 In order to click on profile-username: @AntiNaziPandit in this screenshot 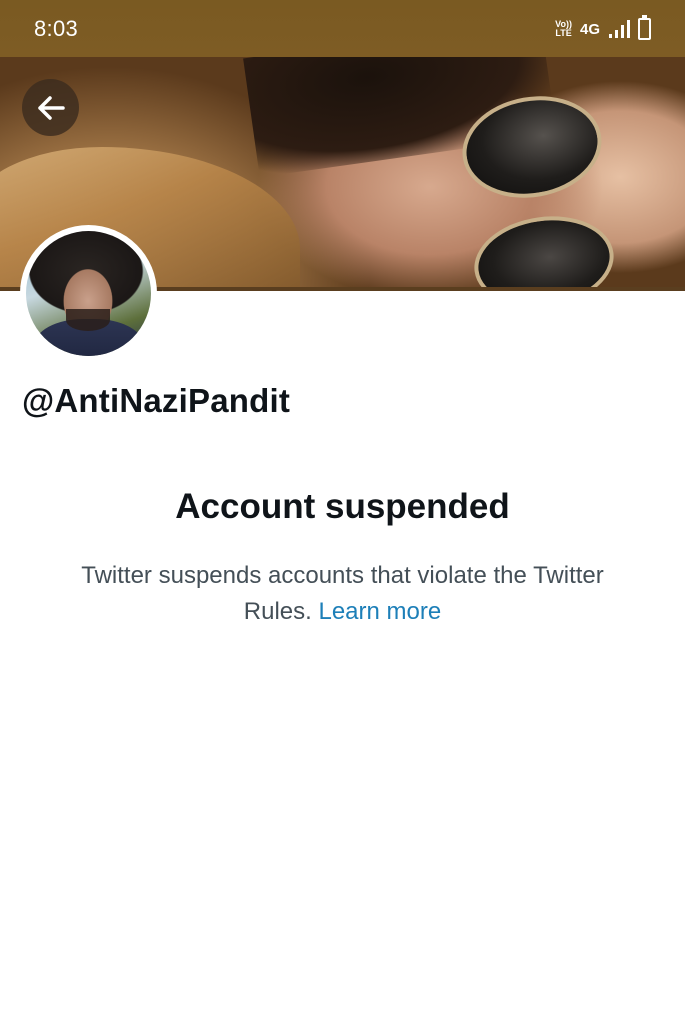, I will do `click(156, 400)`.